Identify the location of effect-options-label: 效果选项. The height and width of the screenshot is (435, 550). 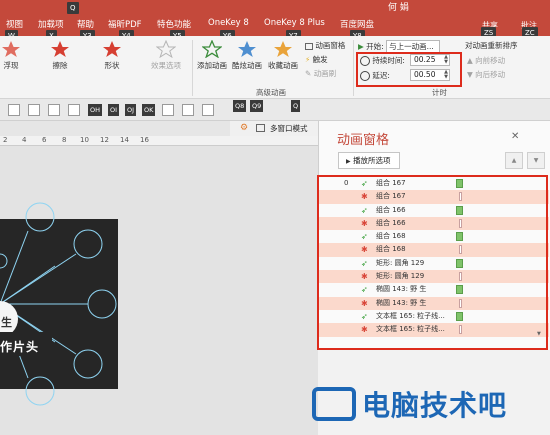
(166, 65).